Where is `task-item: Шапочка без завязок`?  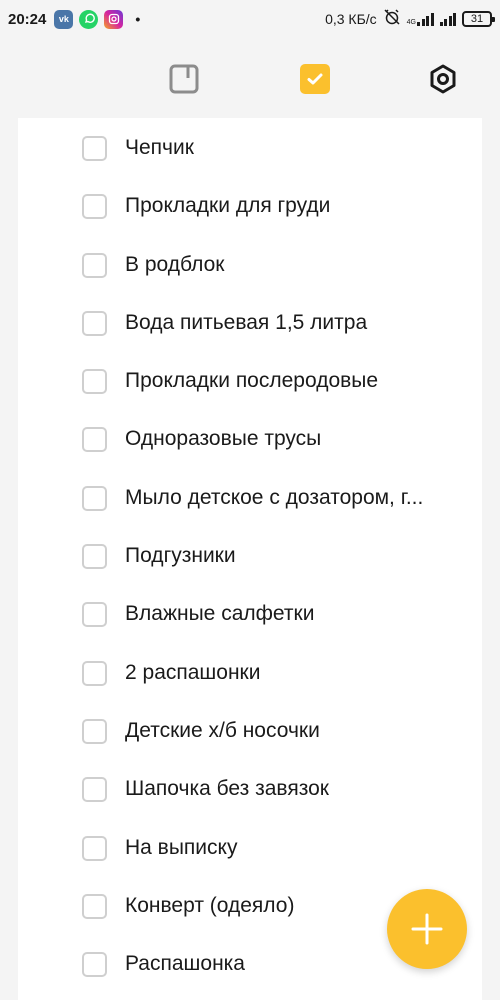
task-item: Шапочка без завязок is located at coordinates (250, 789).